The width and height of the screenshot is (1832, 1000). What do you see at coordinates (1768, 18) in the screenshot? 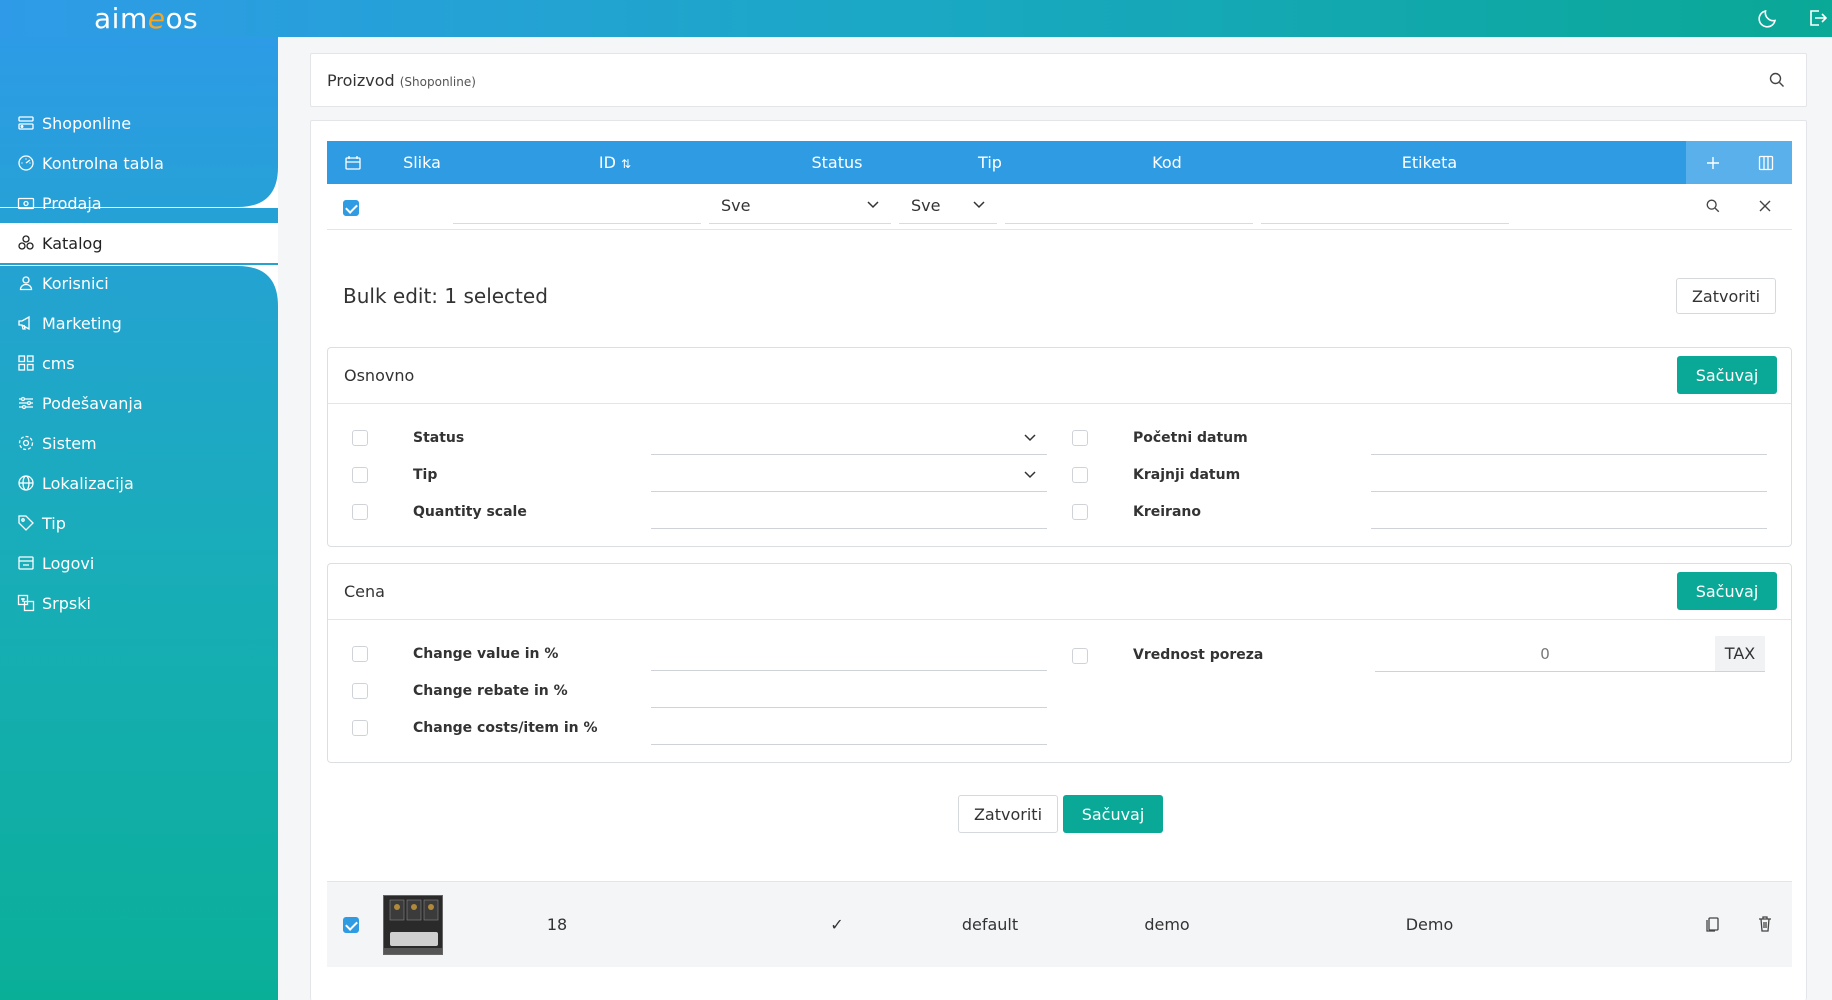
I see `moon-icon` at bounding box center [1768, 18].